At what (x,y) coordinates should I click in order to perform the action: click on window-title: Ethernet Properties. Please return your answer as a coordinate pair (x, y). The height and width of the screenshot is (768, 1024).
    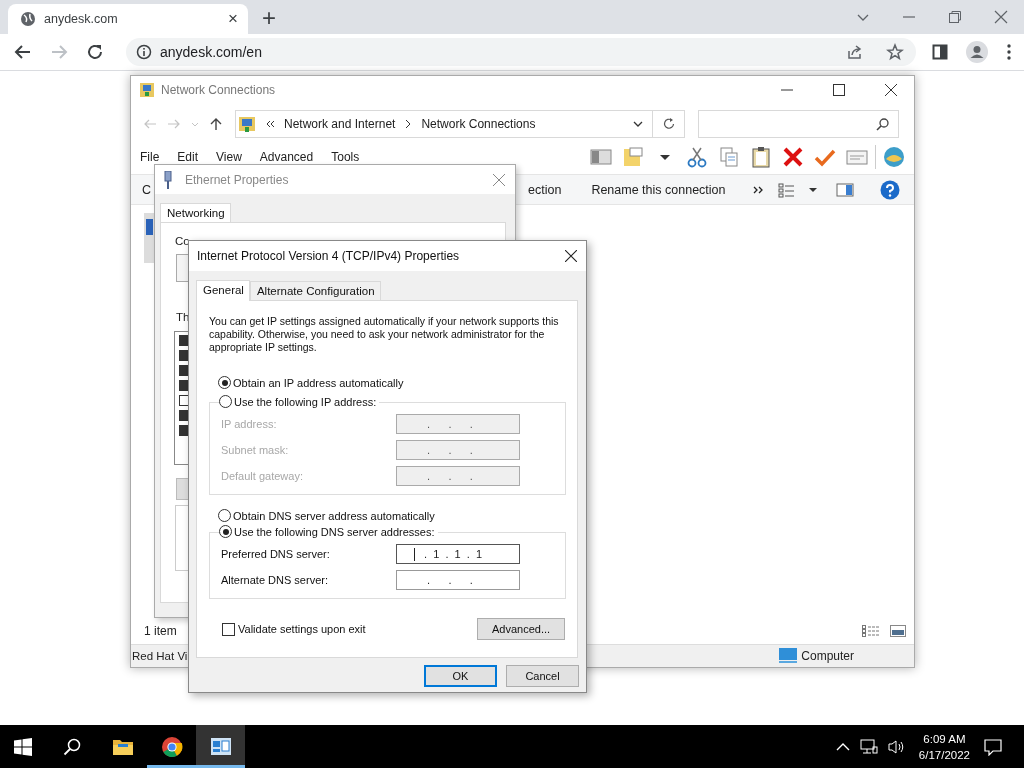
    Looking at the image, I should click on (237, 179).